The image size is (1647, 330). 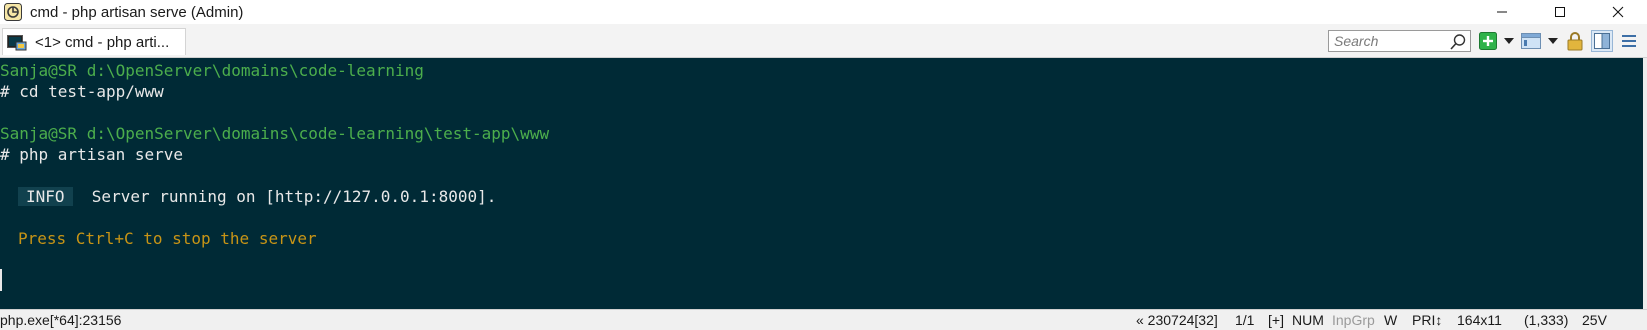 I want to click on search-box, so click(x=1399, y=41).